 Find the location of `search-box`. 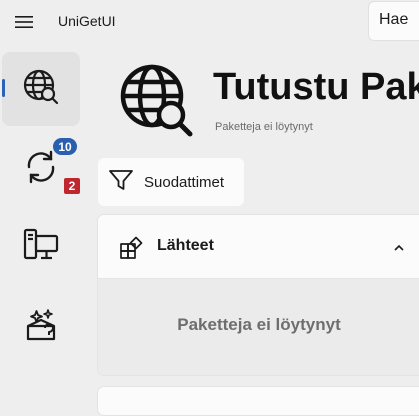

search-box is located at coordinates (393, 21).